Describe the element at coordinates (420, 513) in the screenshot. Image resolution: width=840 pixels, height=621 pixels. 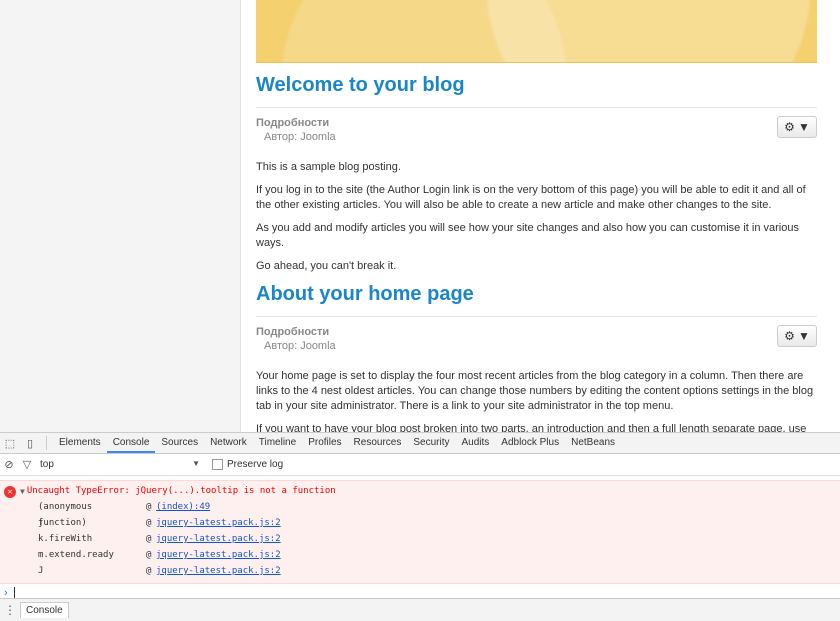
I see `stack-frame: (anonymous function) @ (index):49` at that location.